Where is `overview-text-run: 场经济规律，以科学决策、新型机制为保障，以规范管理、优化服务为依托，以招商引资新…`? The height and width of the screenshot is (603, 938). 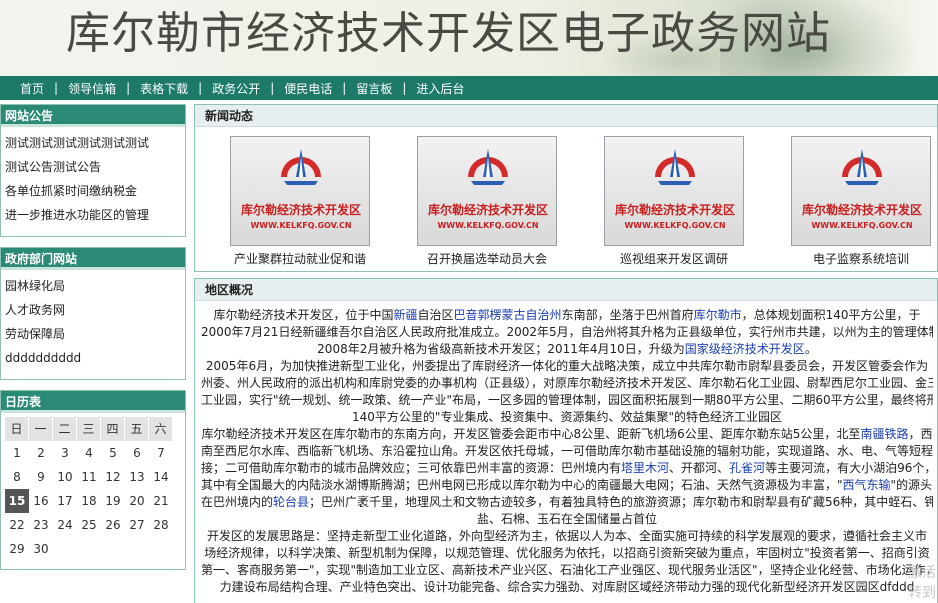
overview-text-run: 场经济规律，以科学决策、新型机制为保障，以规范管理、优化服务为依托，以招商引资新… is located at coordinates (567, 553).